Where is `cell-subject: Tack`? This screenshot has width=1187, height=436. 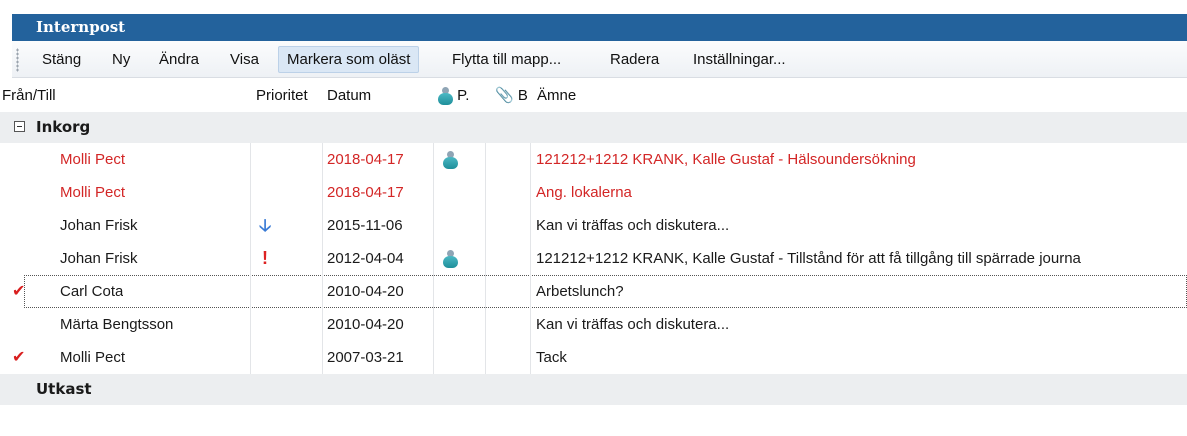 cell-subject: Tack is located at coordinates (551, 357).